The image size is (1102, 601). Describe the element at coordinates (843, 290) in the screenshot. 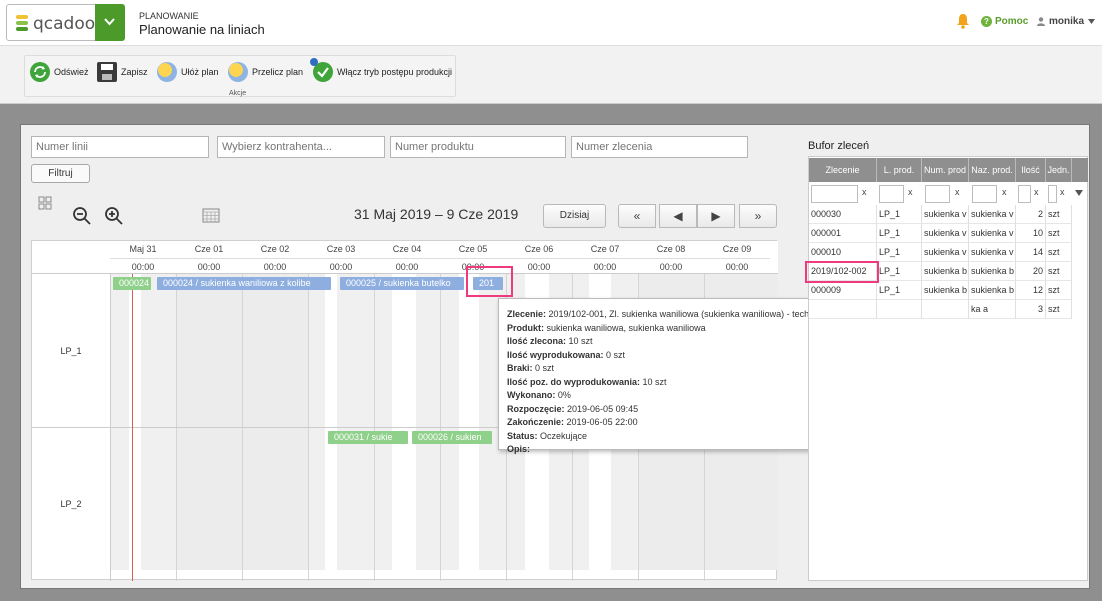

I see `buffer-cell: 000009` at that location.